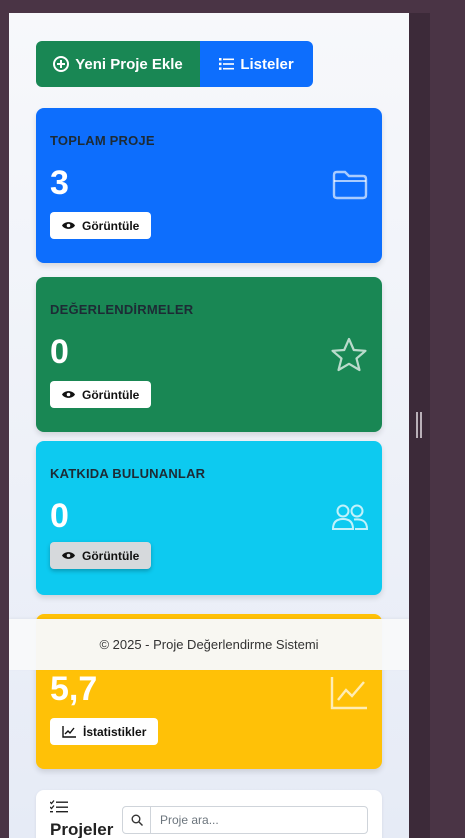 The width and height of the screenshot is (465, 838). I want to click on search-icon-wrap, so click(137, 820).